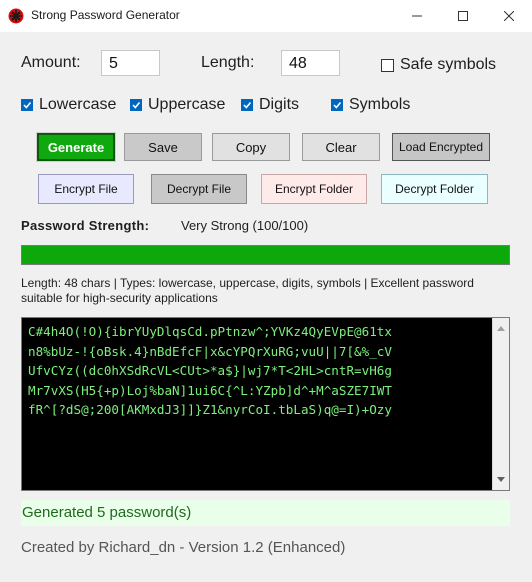 The width and height of the screenshot is (532, 582). Describe the element at coordinates (130, 63) in the screenshot. I see `amount-input: 5` at that location.